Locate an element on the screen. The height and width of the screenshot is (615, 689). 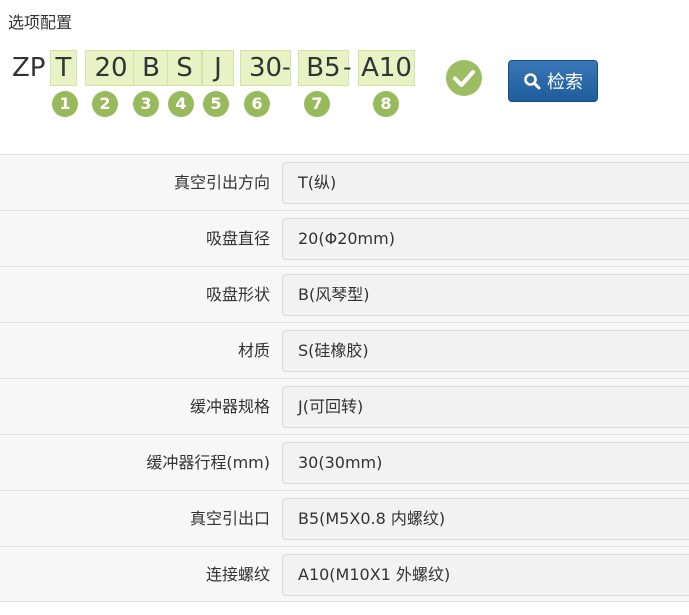
code-segment-8: A10 is located at coordinates (386, 68).